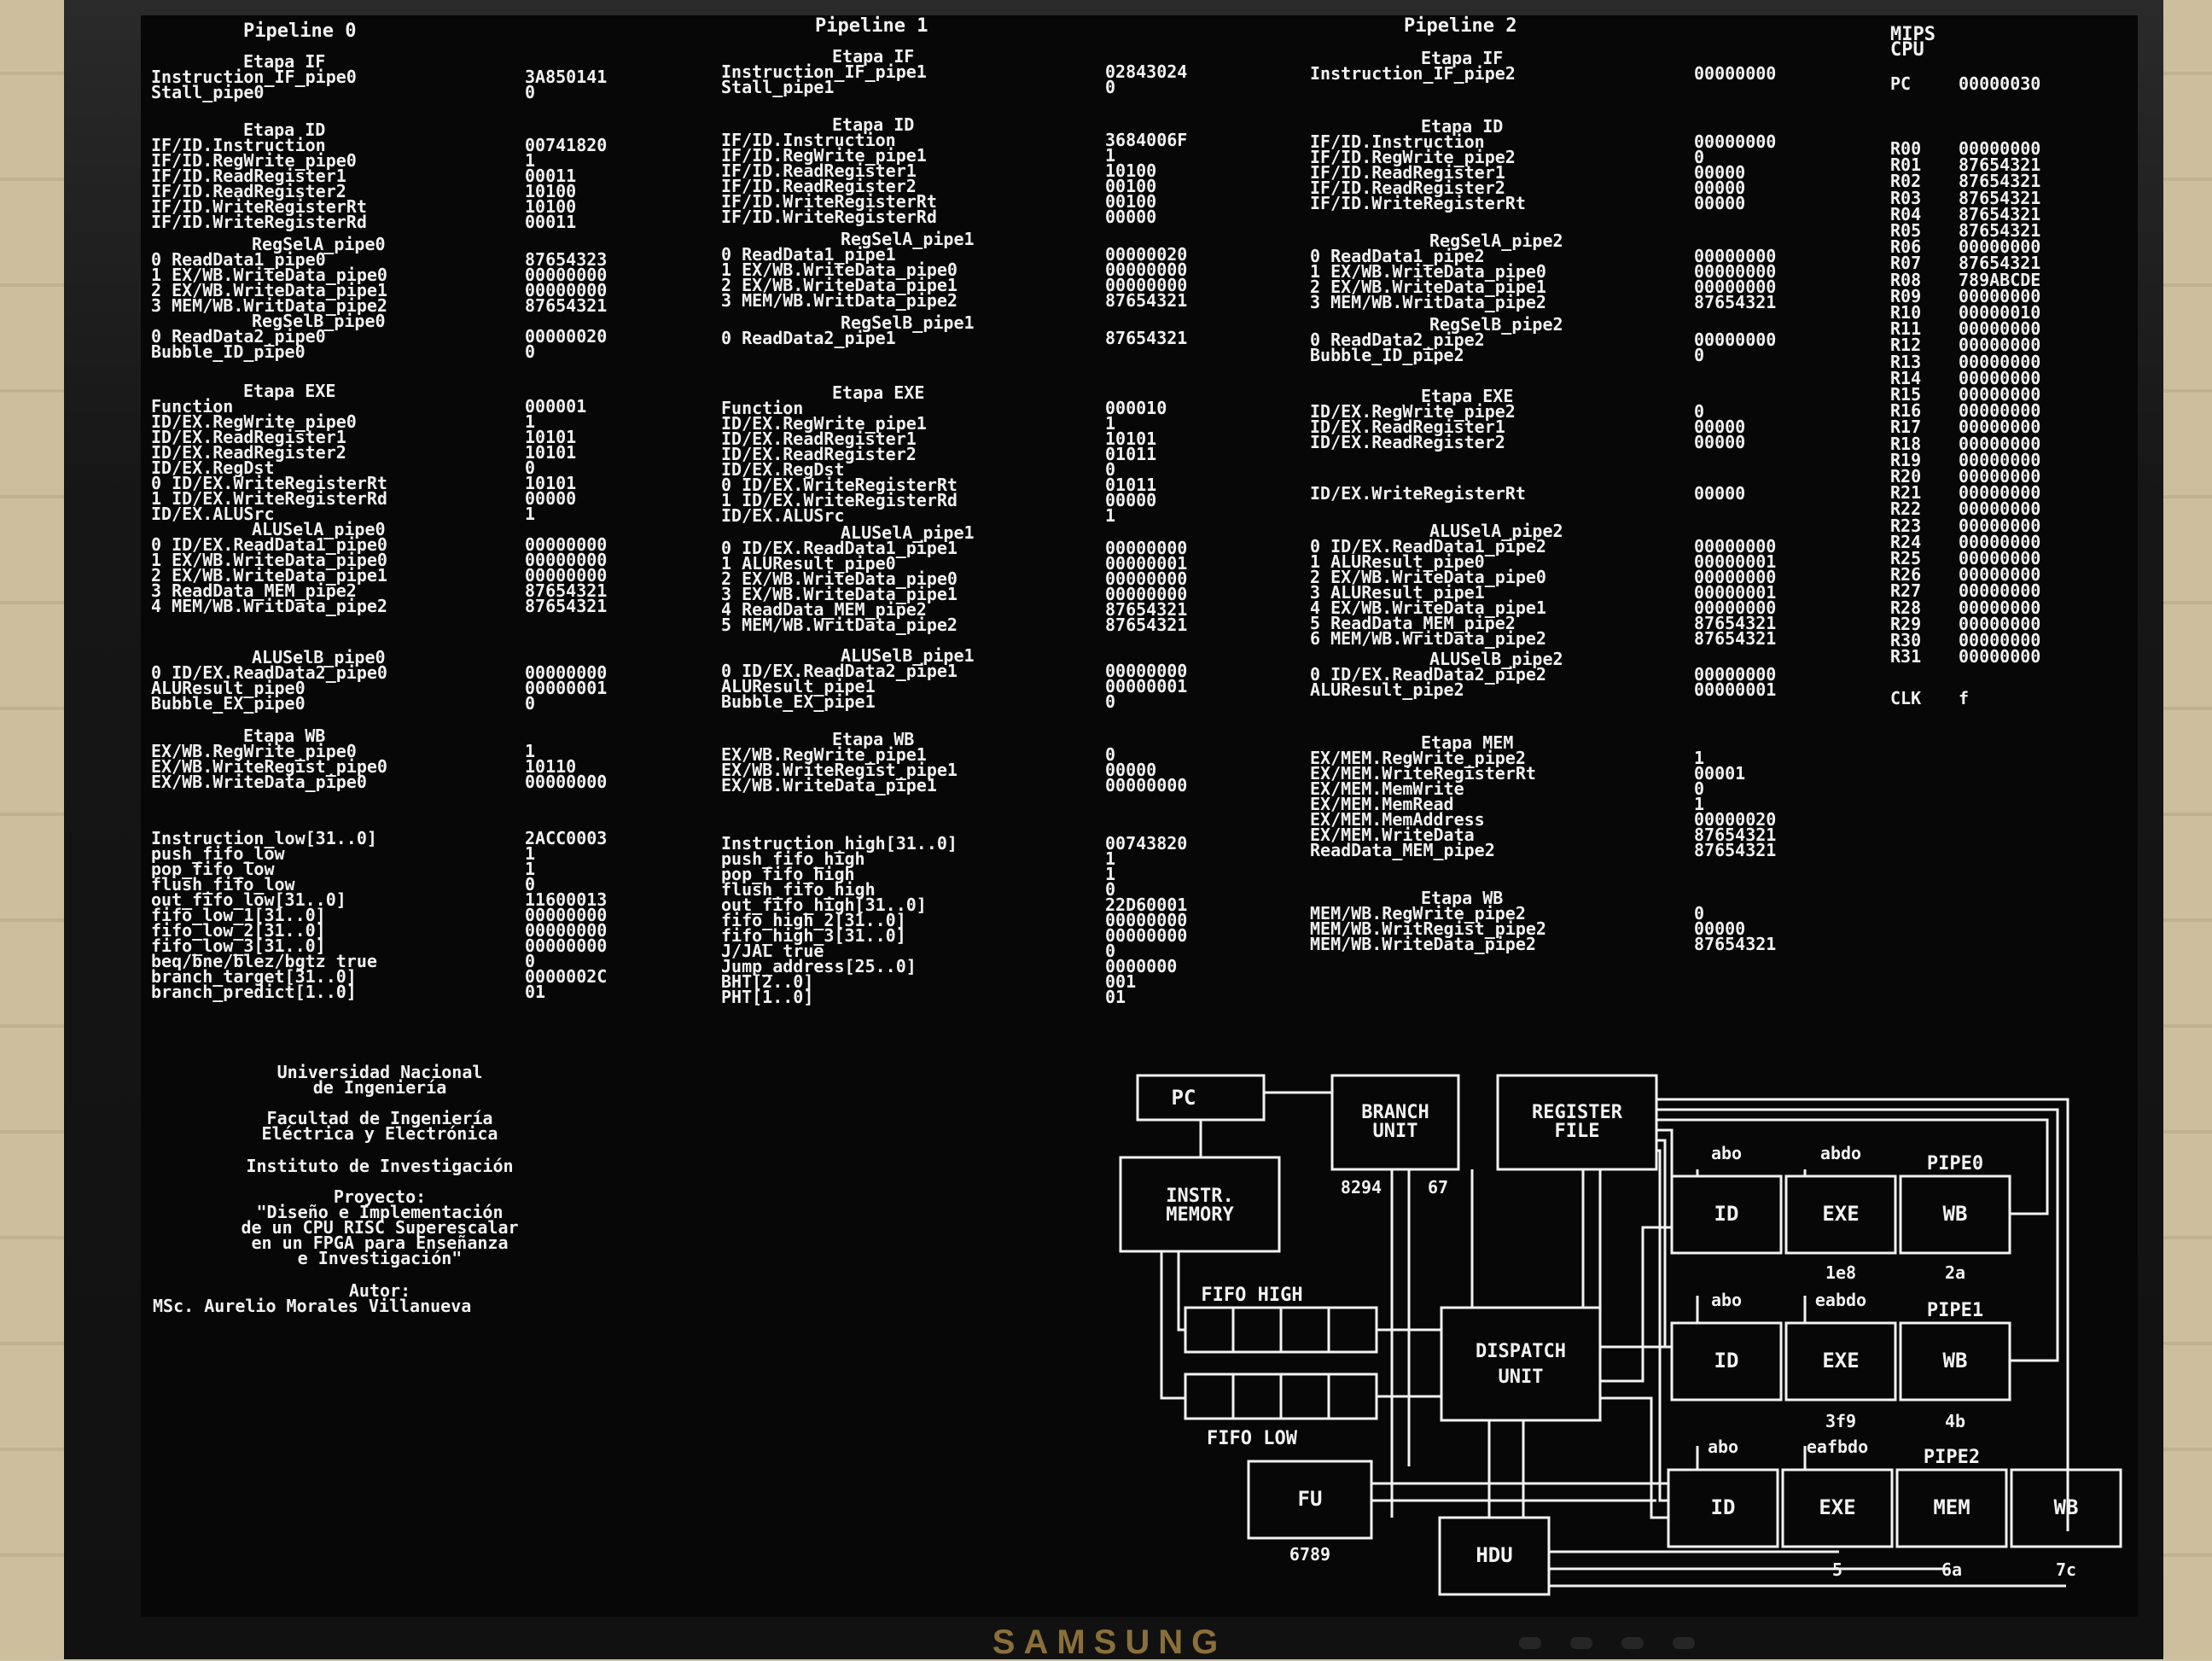  I want to click on pipe0-id-label: ID, so click(1726, 1214).